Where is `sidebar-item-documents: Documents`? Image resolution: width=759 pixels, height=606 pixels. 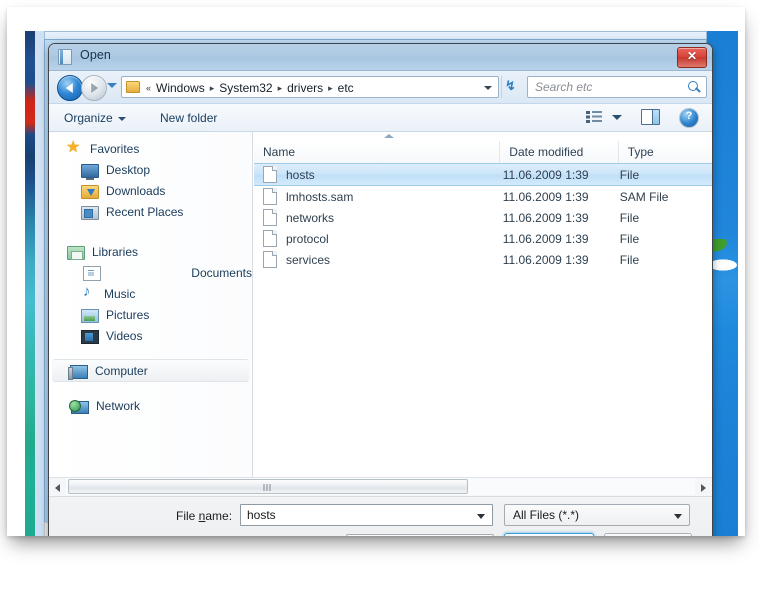 sidebar-item-documents: Documents is located at coordinates (150, 272).